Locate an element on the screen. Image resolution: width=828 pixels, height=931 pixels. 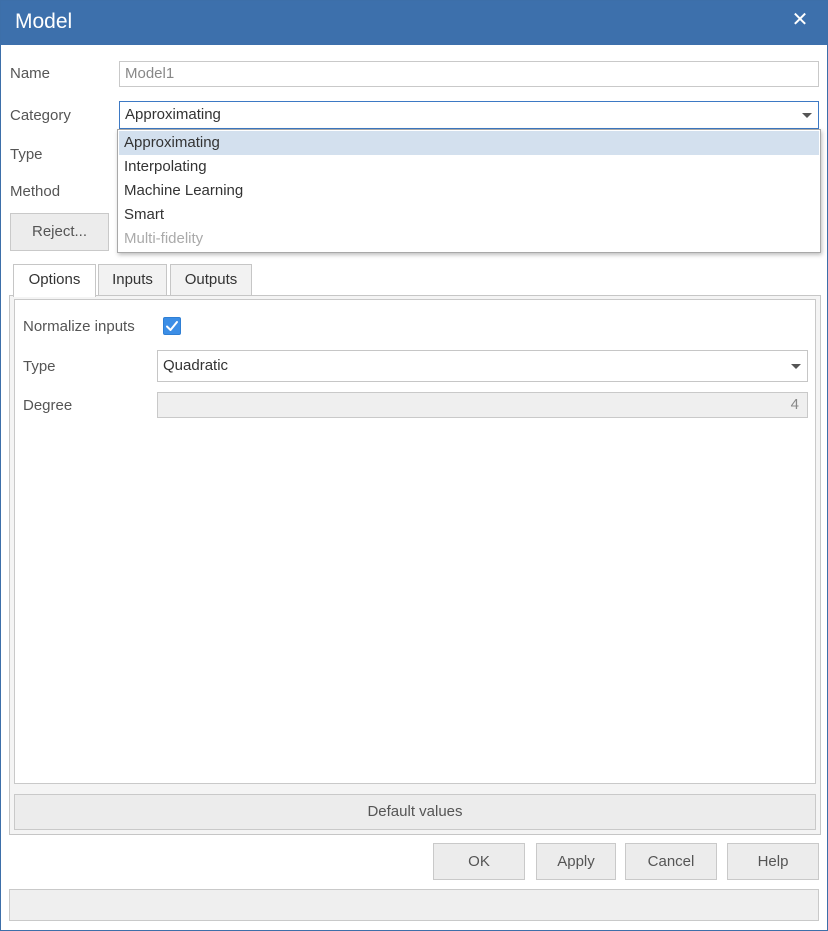
method-label: Method is located at coordinates (35, 191).